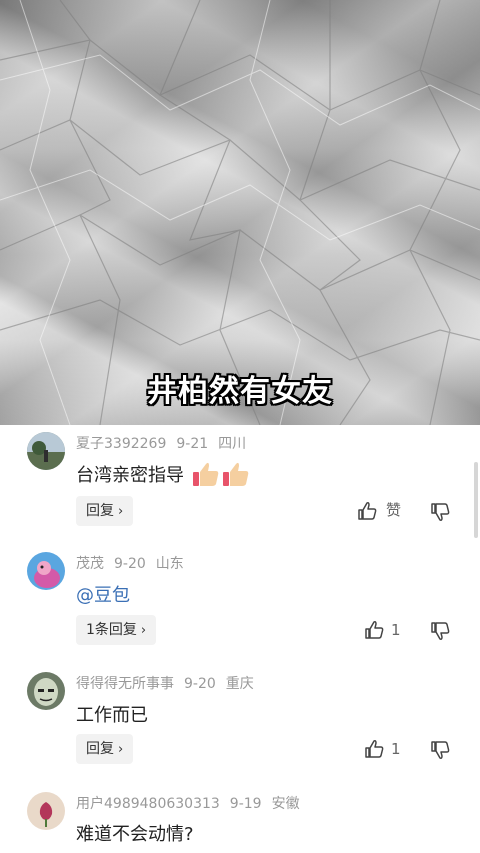  I want to click on comment-location: 四川, so click(232, 444).